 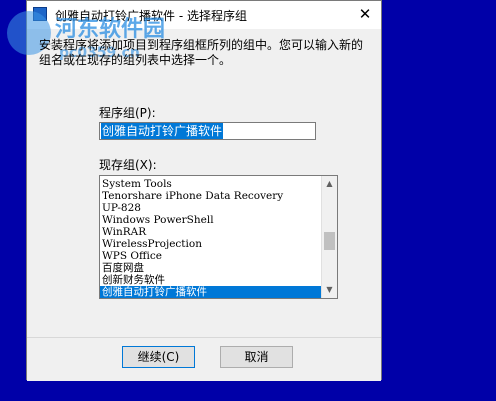 What do you see at coordinates (158, 357) in the screenshot?
I see `continue-button: 继续(C)` at bounding box center [158, 357].